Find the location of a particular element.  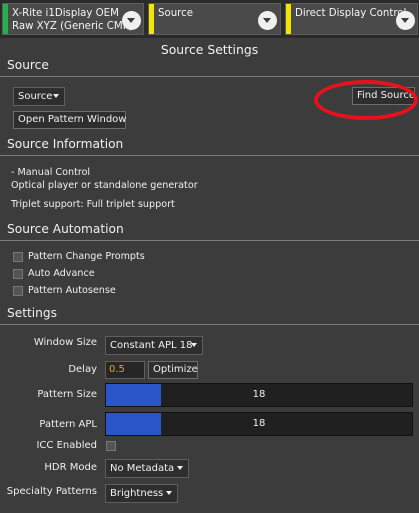

pattern-size-value: 18 is located at coordinates (259, 394).